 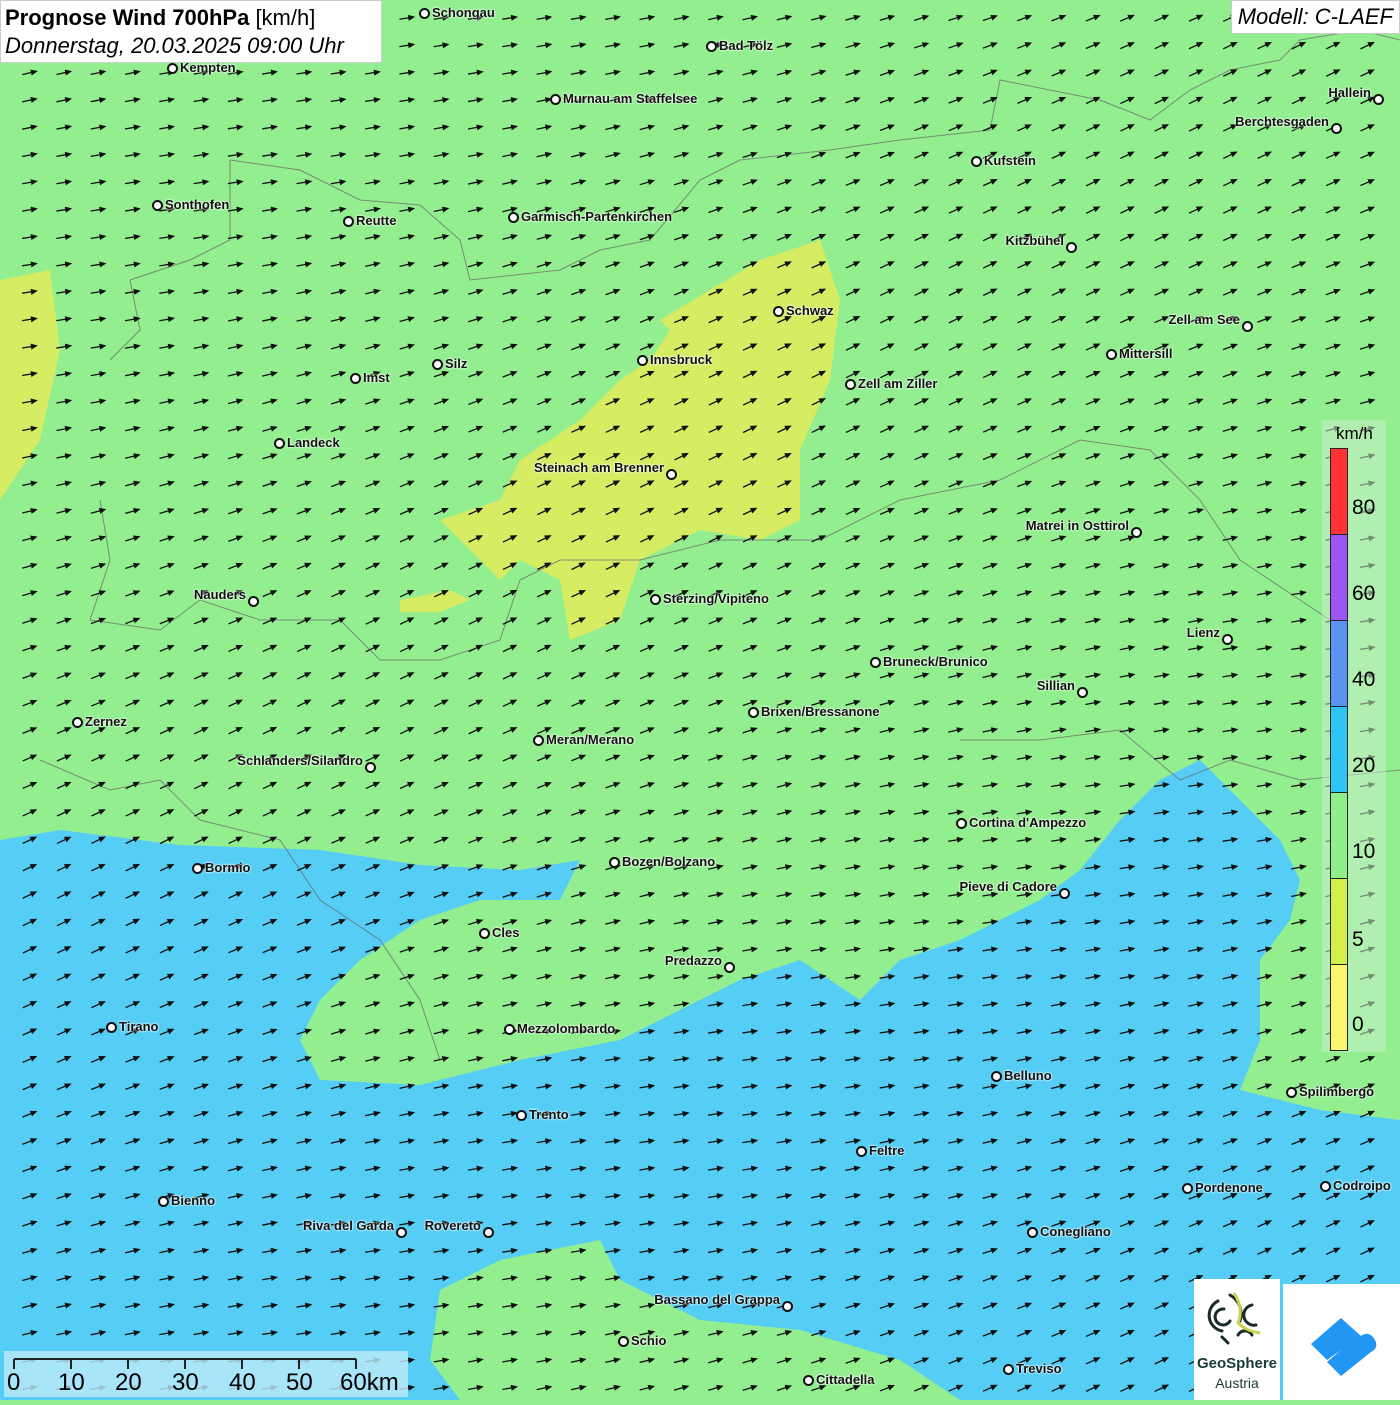 I want to click on scale-ruler, so click(x=185, y=1363).